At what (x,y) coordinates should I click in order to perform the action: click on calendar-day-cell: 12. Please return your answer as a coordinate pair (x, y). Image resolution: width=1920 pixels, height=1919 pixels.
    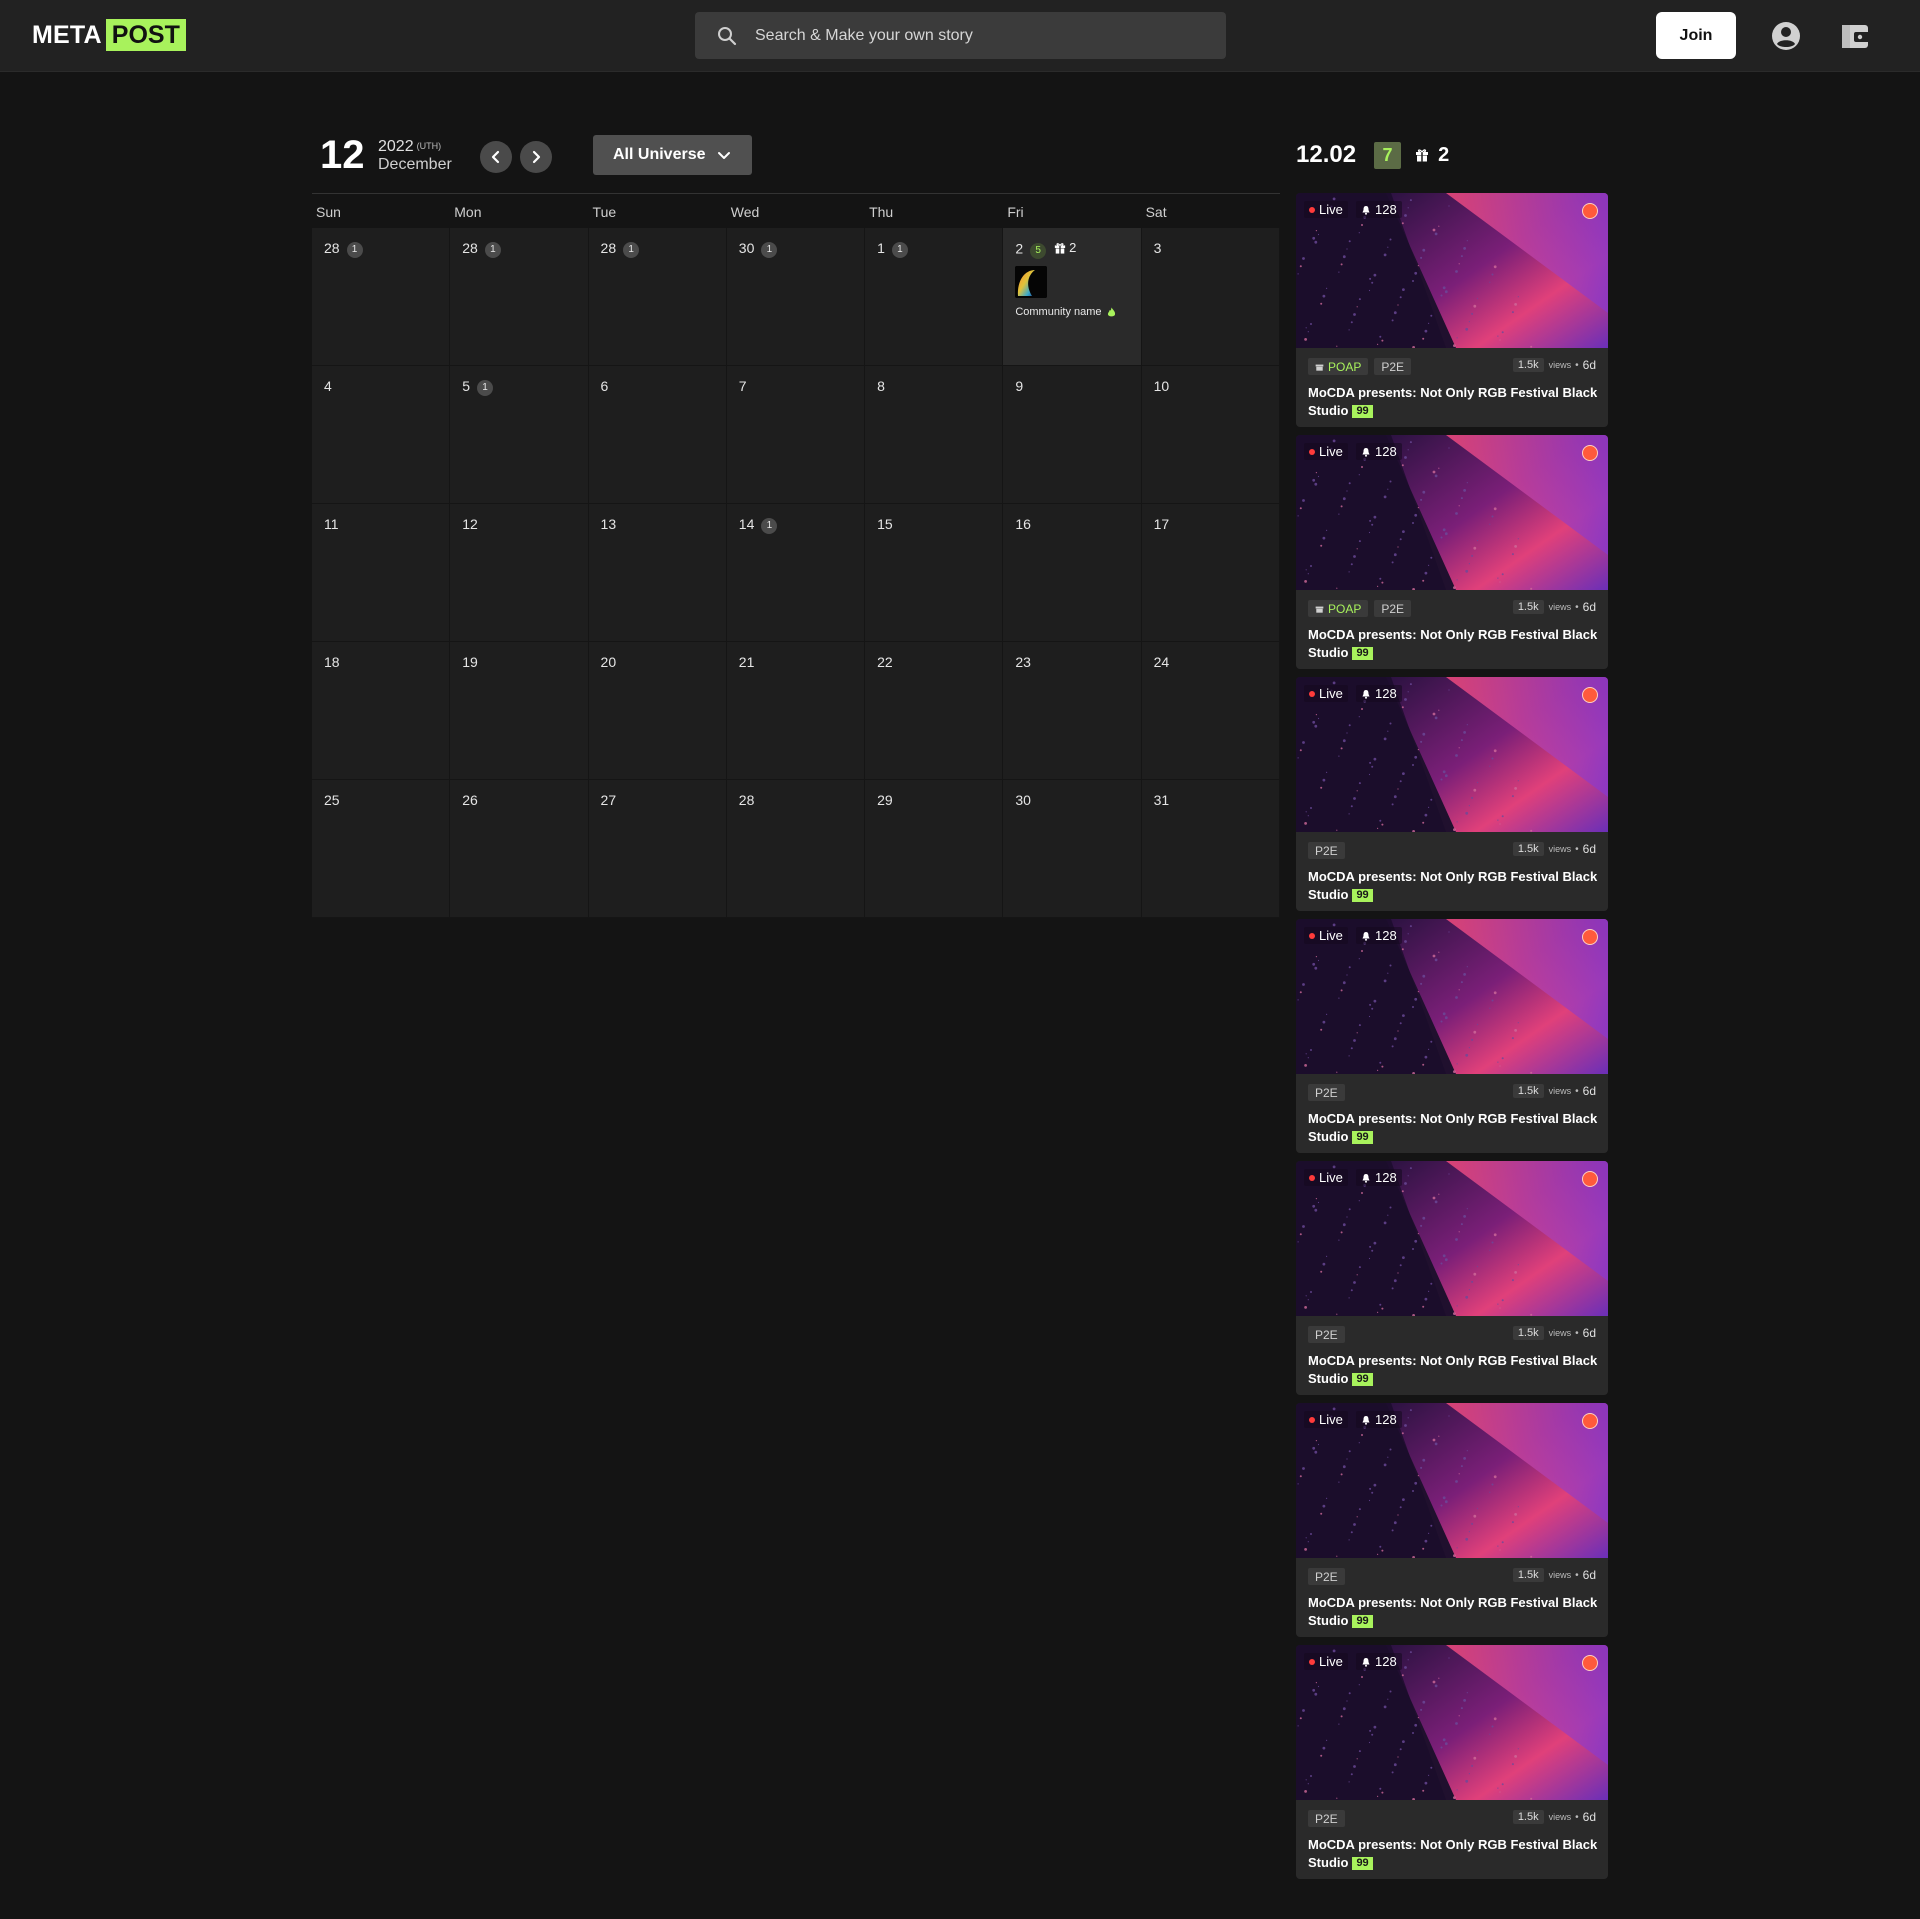
    Looking at the image, I should click on (519, 573).